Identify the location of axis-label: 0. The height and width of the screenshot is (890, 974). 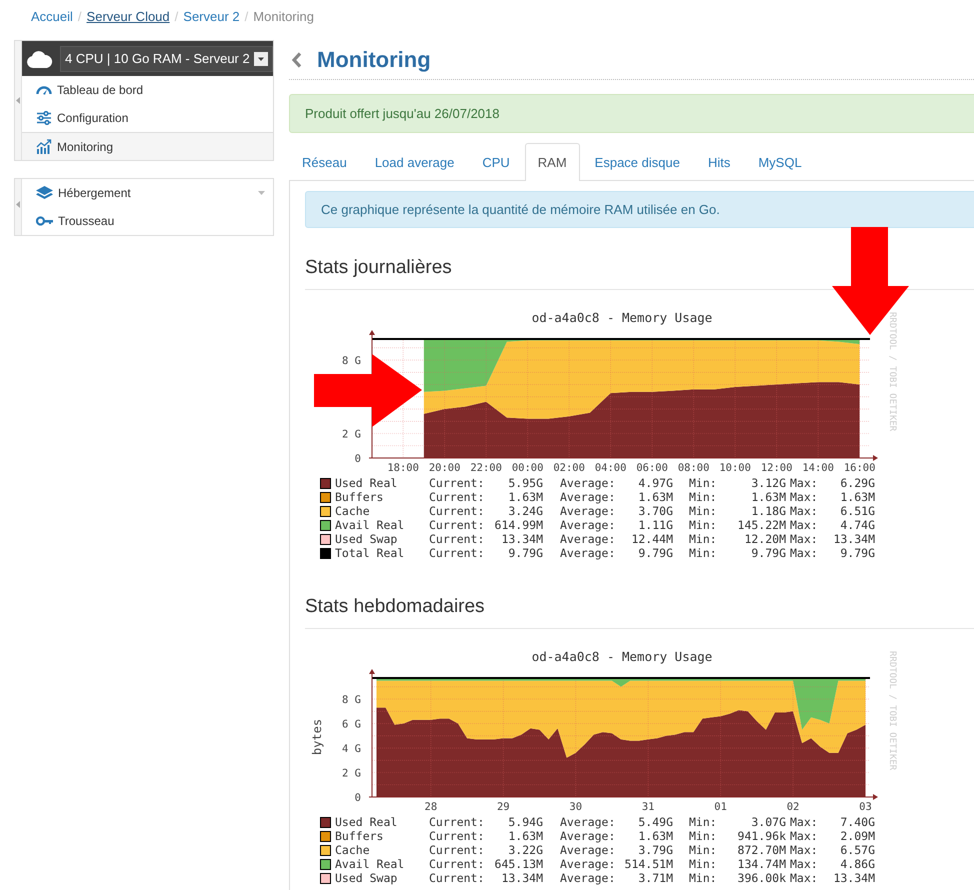
(357, 459).